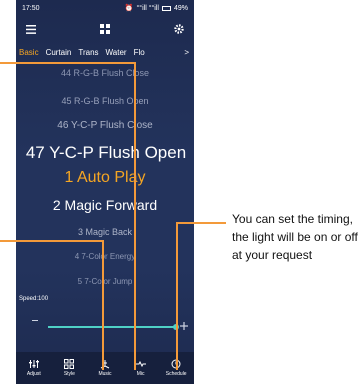  What do you see at coordinates (187, 52) in the screenshot?
I see `tabs-more-chevron-icon: >` at bounding box center [187, 52].